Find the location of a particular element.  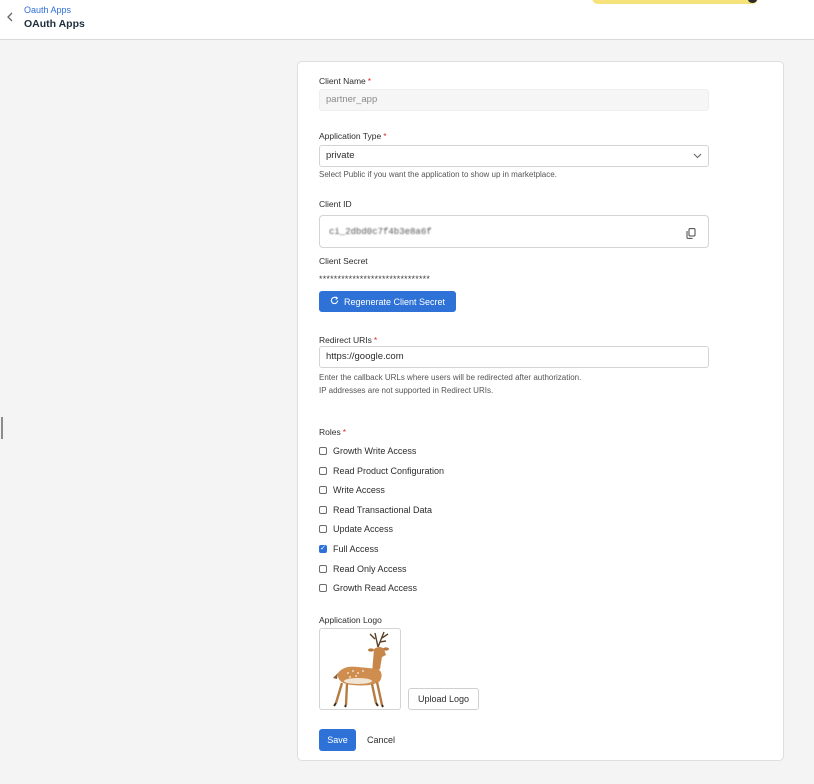

role-option: Read Transactional Data is located at coordinates (375, 510).